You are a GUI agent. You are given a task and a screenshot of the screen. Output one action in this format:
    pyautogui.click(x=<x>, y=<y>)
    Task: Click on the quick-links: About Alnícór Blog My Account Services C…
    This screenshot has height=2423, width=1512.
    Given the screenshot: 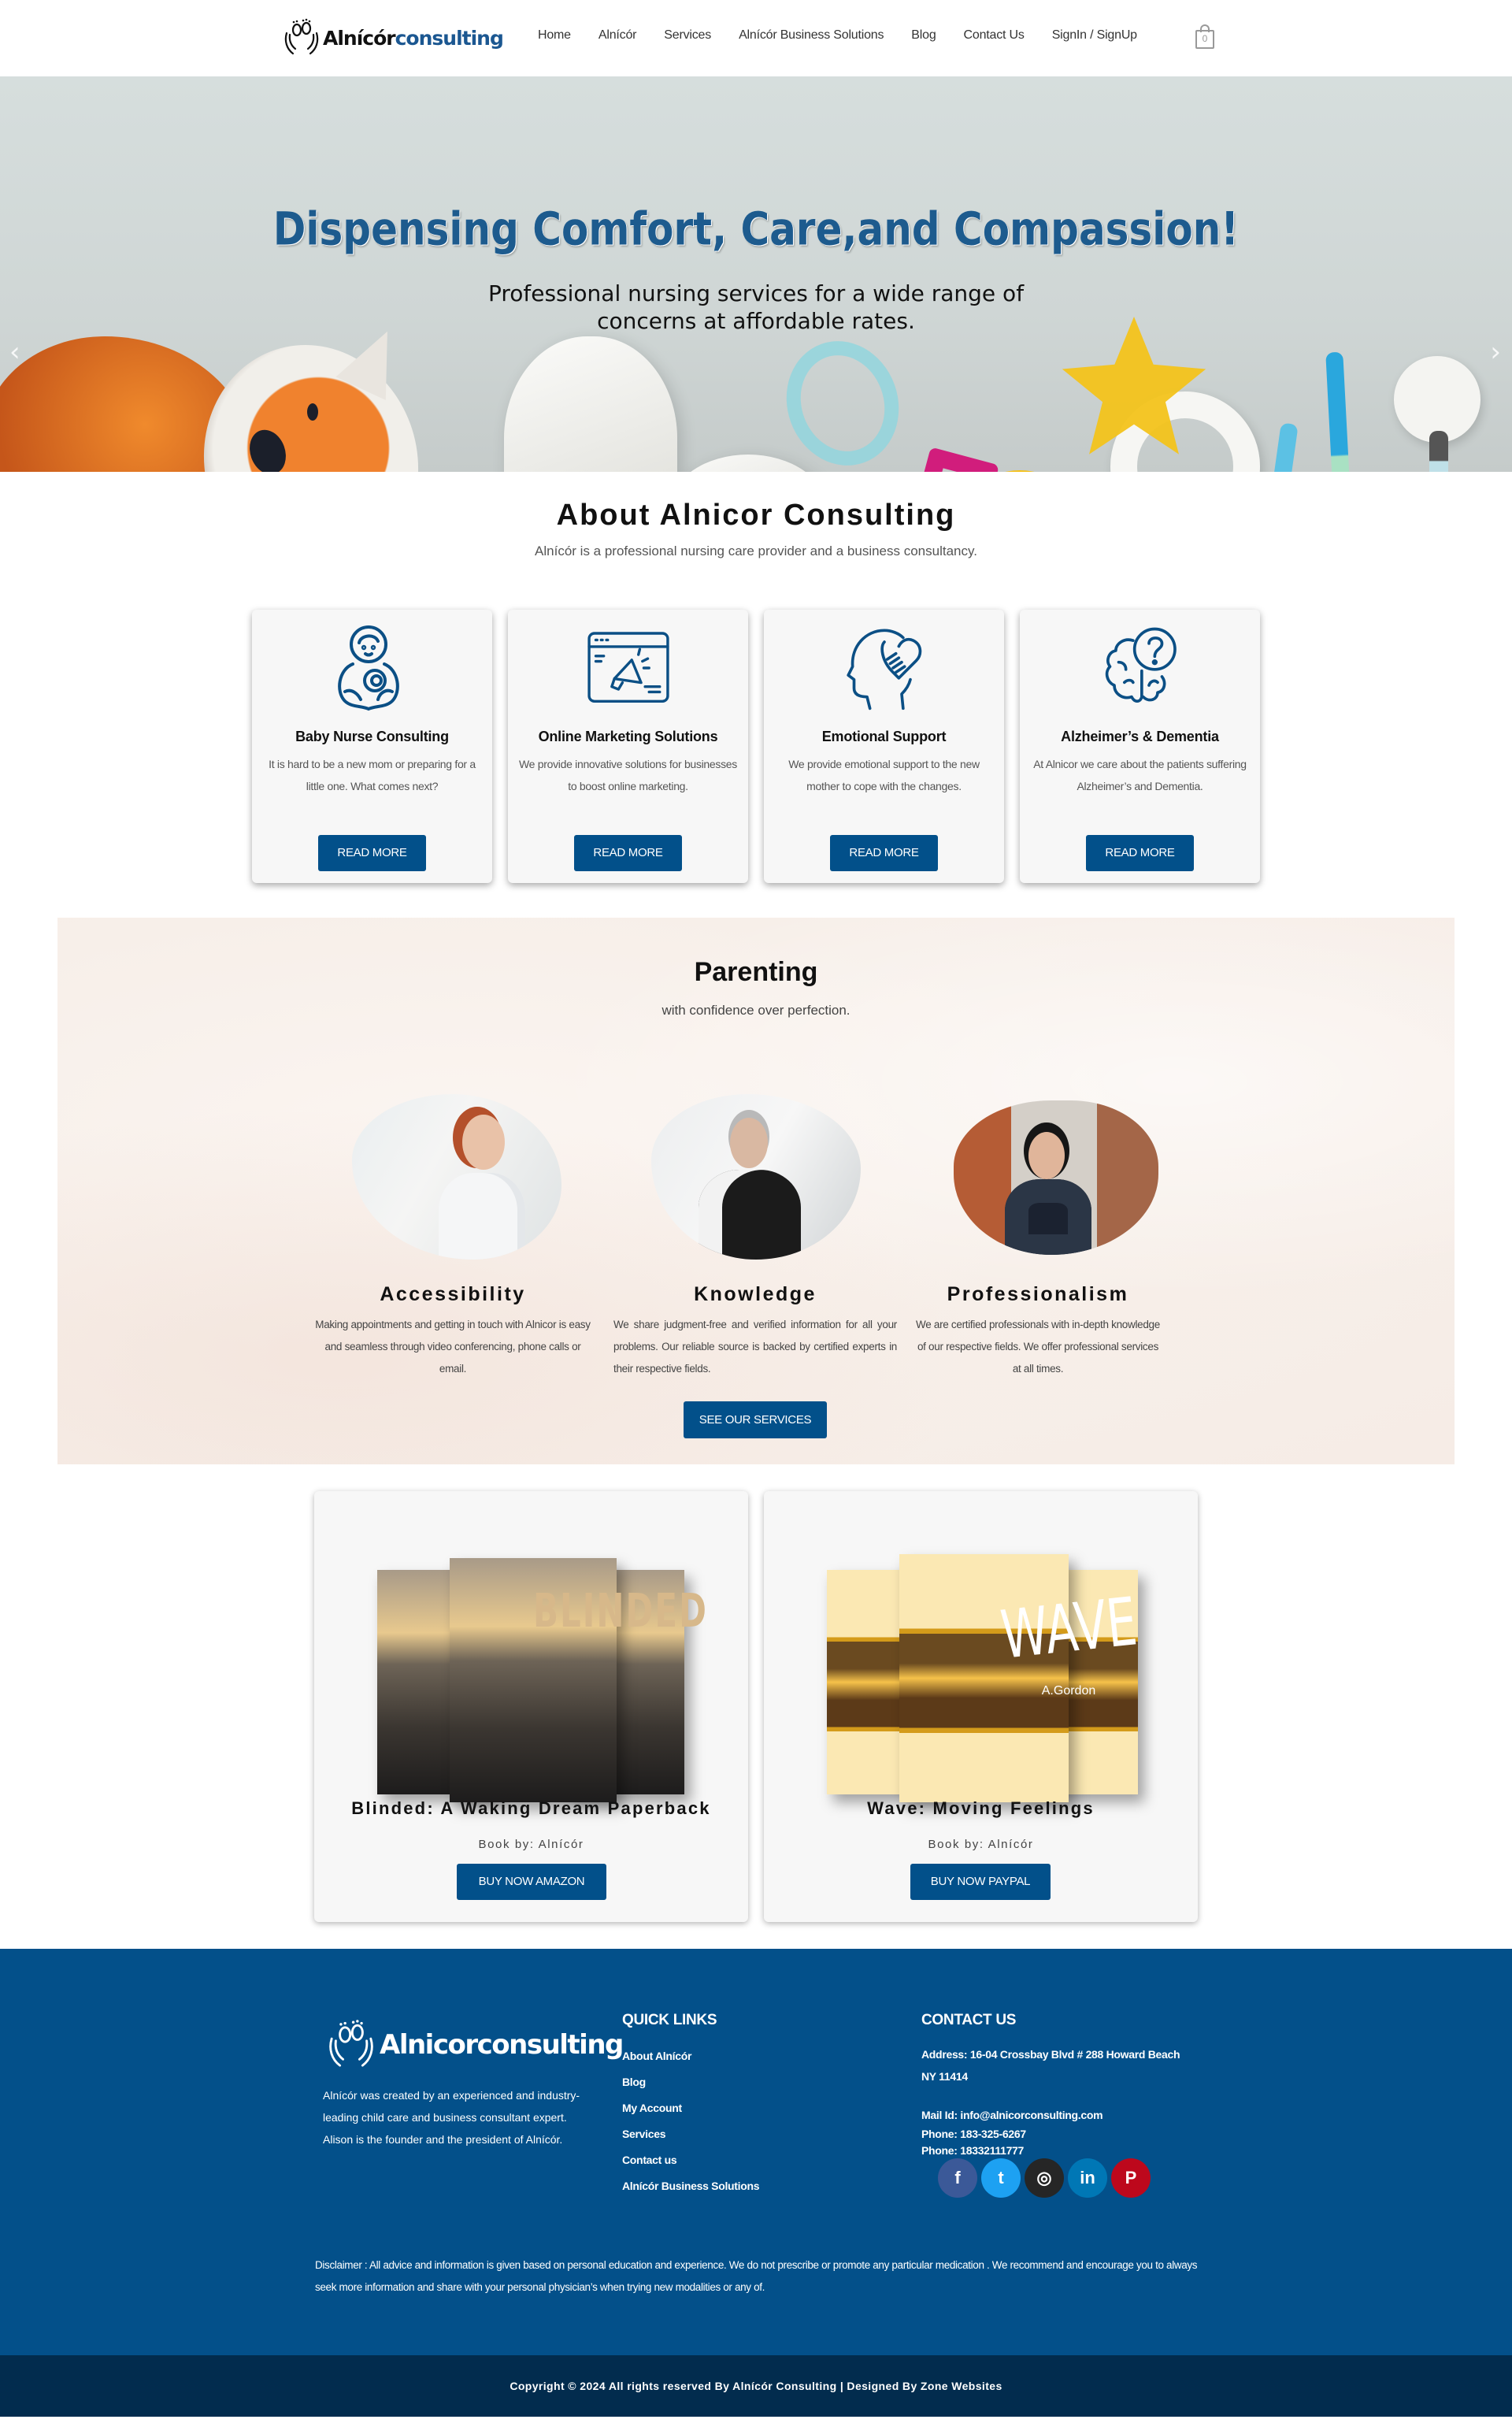 What is the action you would take?
    pyautogui.click(x=691, y=2121)
    